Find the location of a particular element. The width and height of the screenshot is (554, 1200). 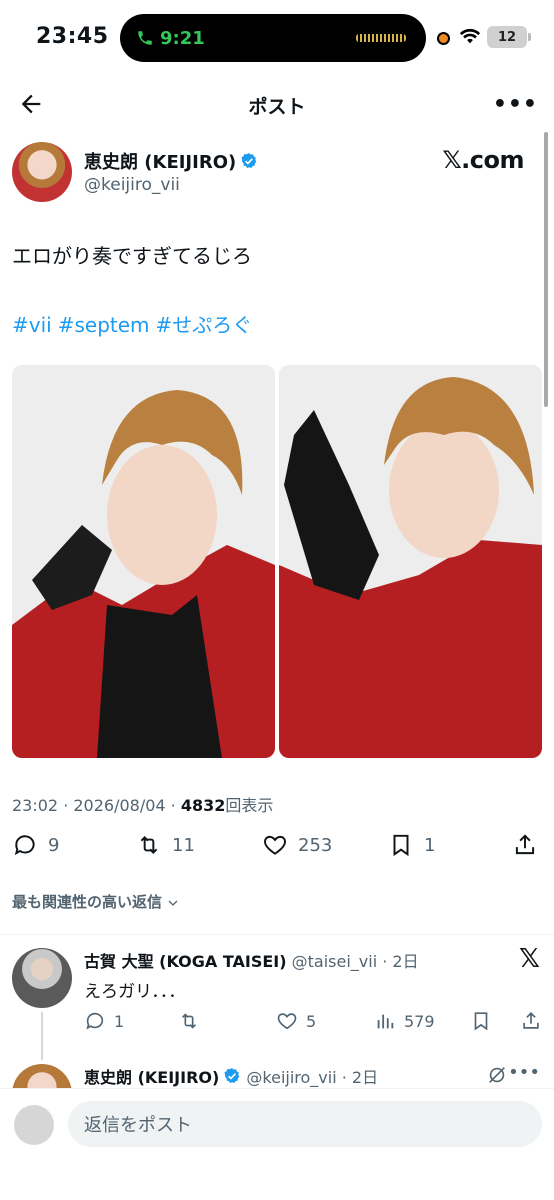

status-bar: 23:45 9:21 12 is located at coordinates (277, 38).